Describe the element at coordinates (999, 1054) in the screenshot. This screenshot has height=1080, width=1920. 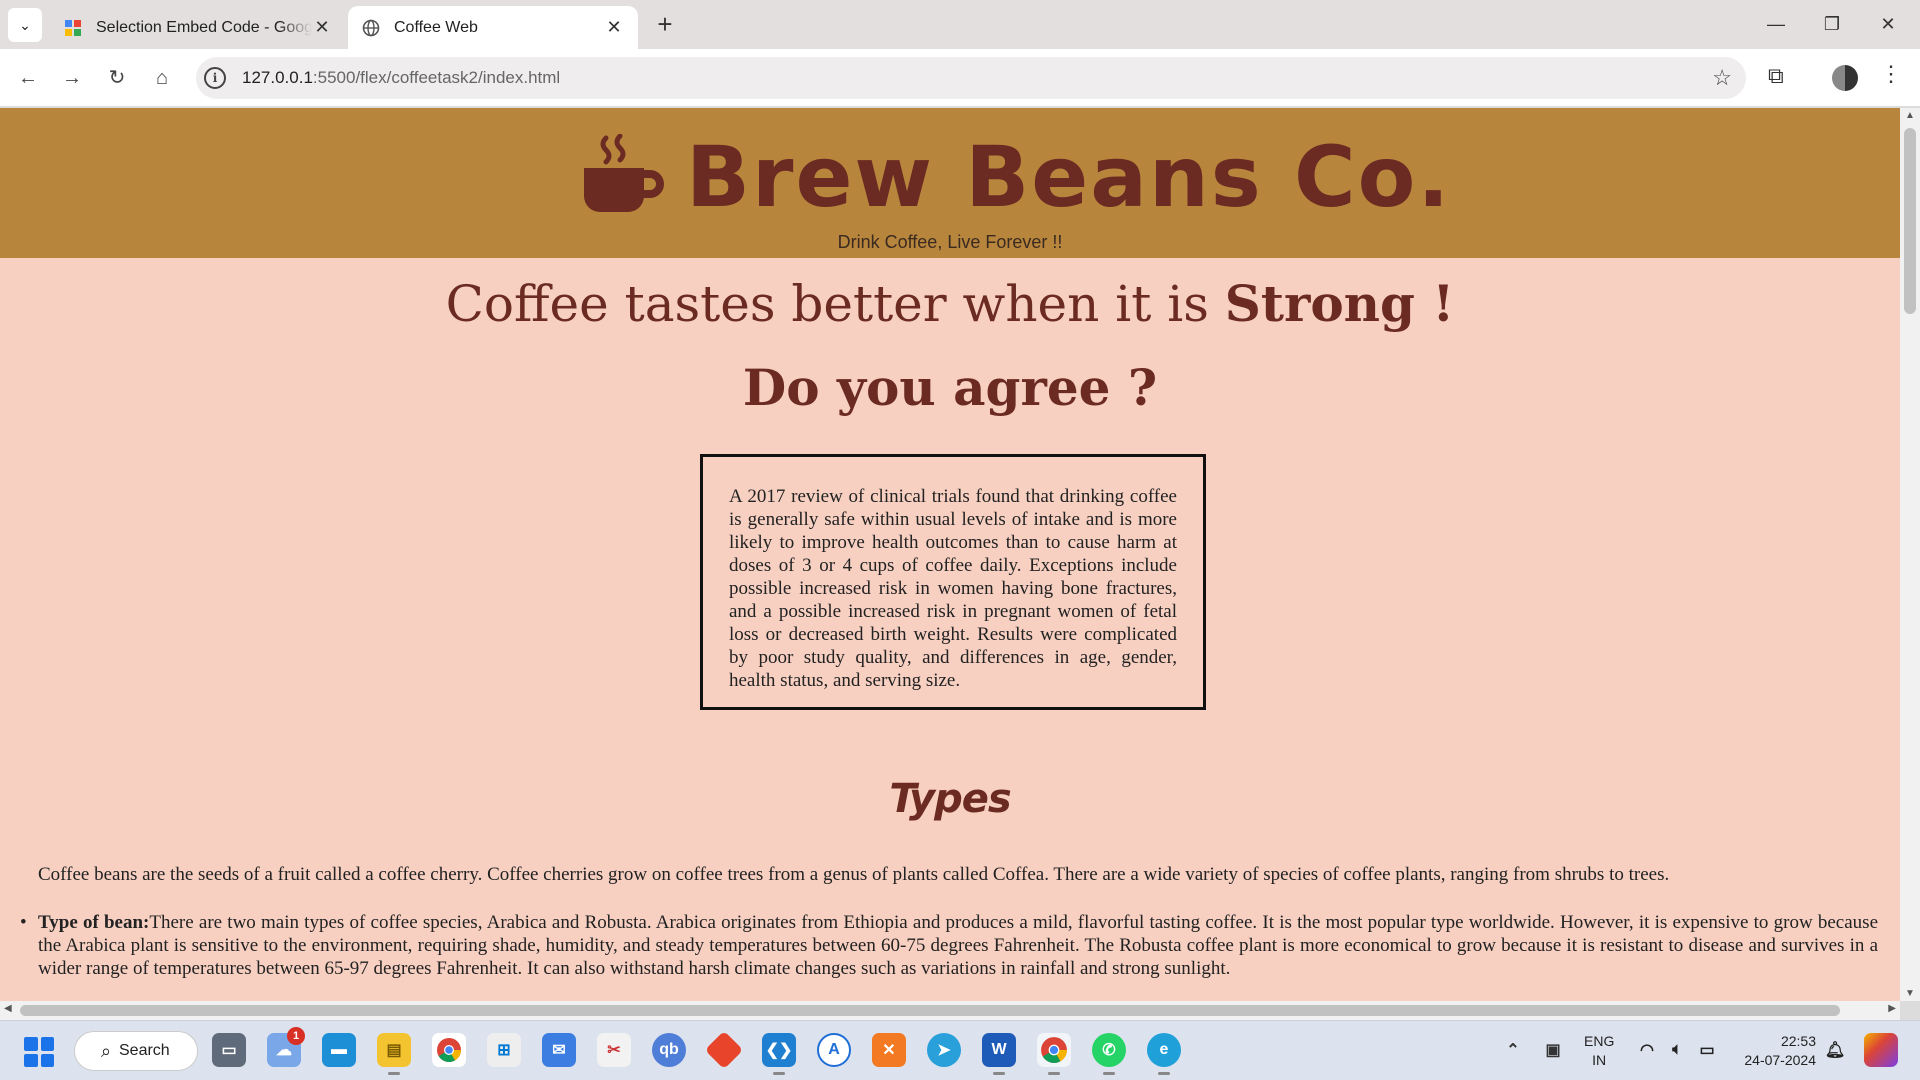
I see `word-icon: W` at that location.